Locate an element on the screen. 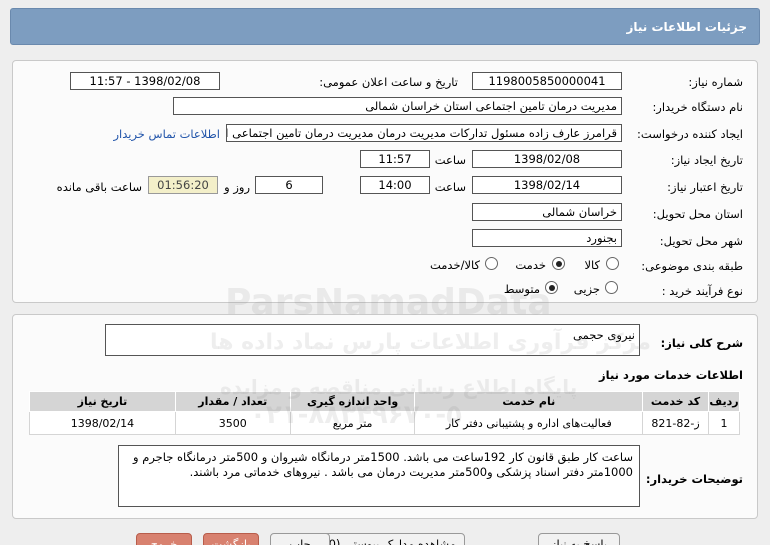 The height and width of the screenshot is (545, 770). view-documents-button: مشاهده مدارک پیوستی (0) is located at coordinates (390, 539).